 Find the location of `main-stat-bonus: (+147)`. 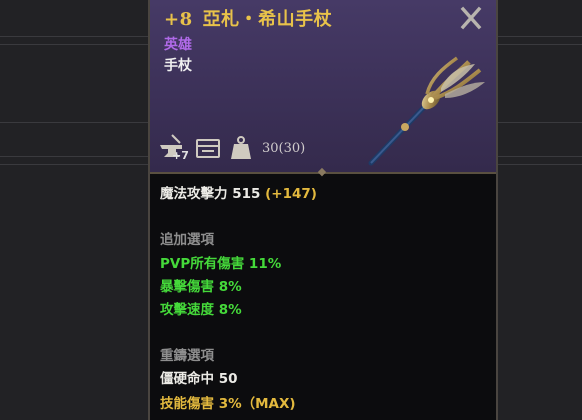

main-stat-bonus: (+147) is located at coordinates (291, 194).